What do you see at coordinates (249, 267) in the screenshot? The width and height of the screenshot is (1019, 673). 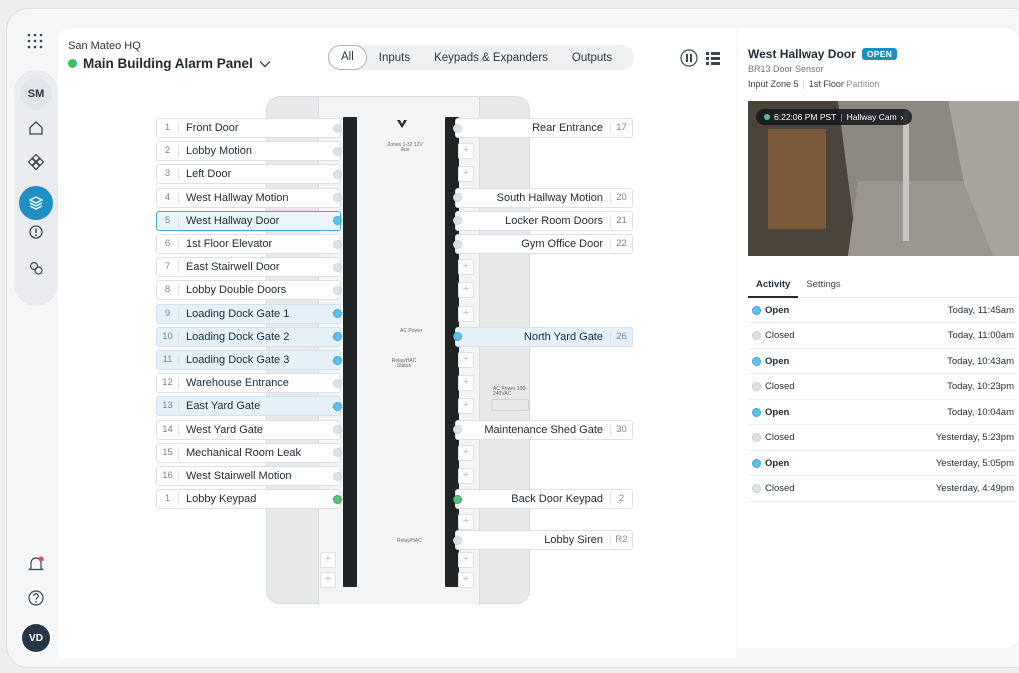 I see `zone-row: 7 East Stairwell Door` at bounding box center [249, 267].